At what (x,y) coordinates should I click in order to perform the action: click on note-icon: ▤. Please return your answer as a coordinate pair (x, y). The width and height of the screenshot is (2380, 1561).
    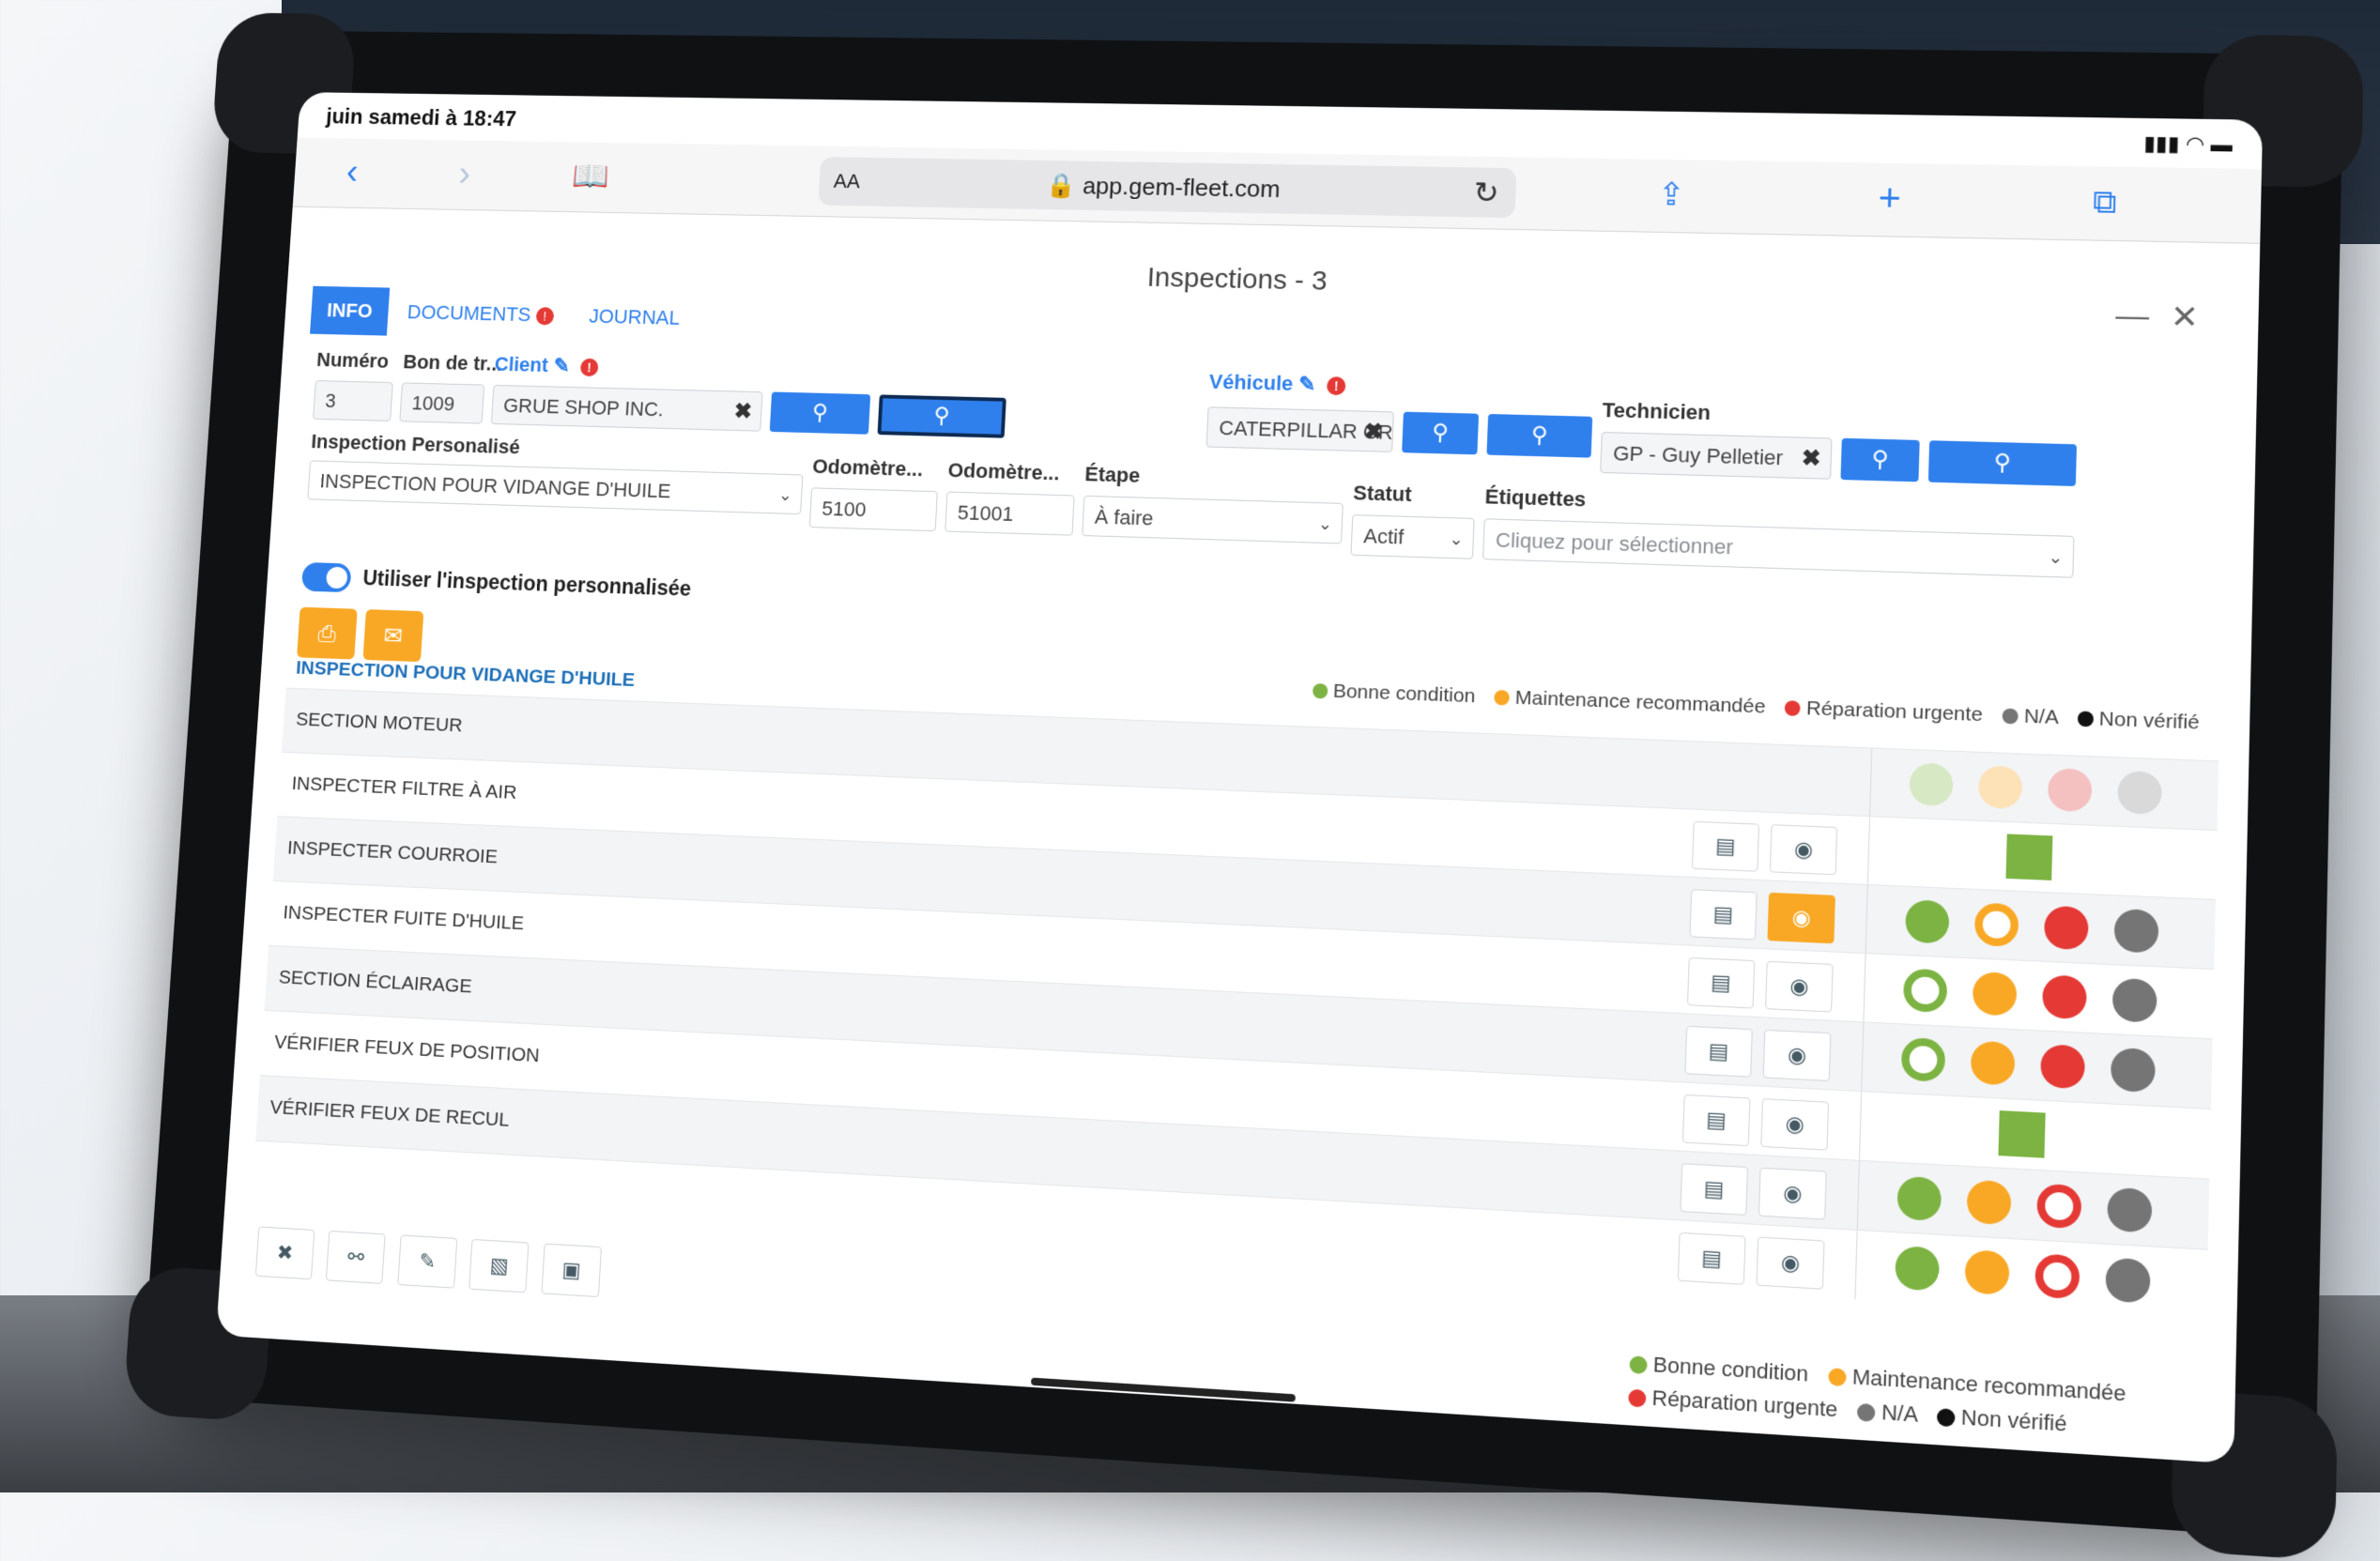
    Looking at the image, I should click on (1718, 1051).